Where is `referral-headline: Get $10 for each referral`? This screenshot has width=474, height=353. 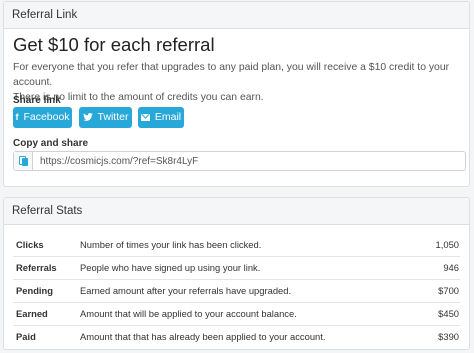
referral-headline: Get $10 for each referral is located at coordinates (114, 44).